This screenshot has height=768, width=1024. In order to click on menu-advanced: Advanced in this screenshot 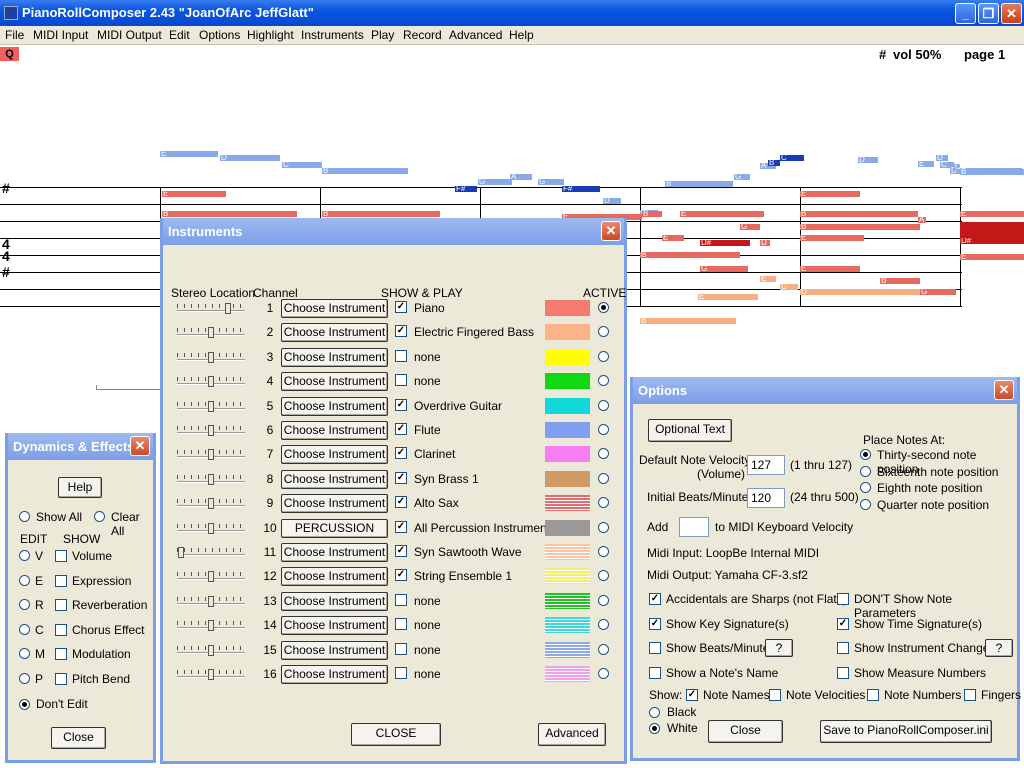, I will do `click(475, 35)`.